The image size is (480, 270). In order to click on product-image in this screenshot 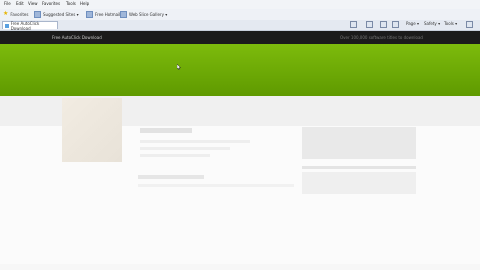, I will do `click(92, 130)`.